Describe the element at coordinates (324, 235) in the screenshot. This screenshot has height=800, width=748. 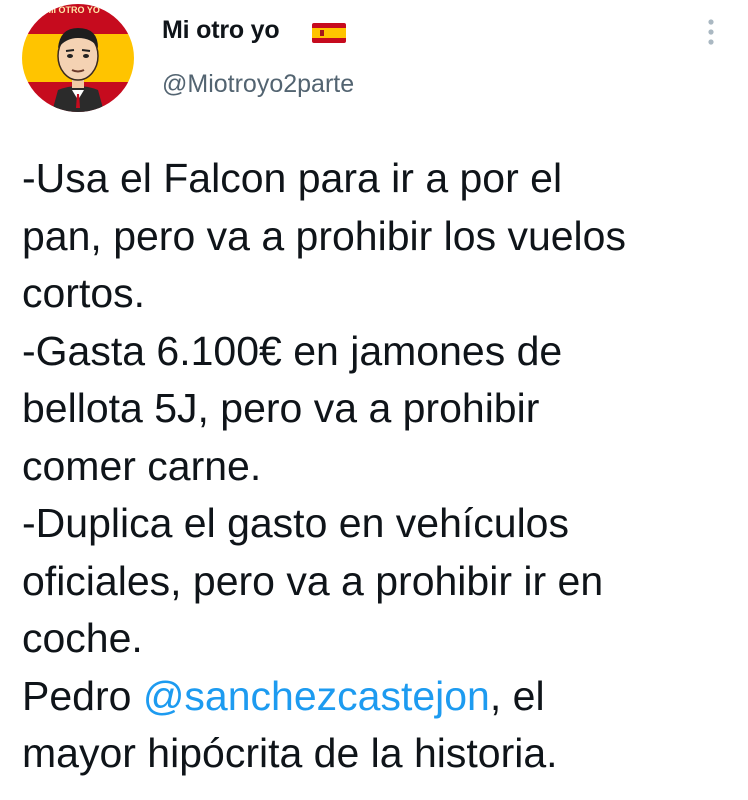
I see `tweet-line: pan, pero va a prohibir los vuelos` at that location.